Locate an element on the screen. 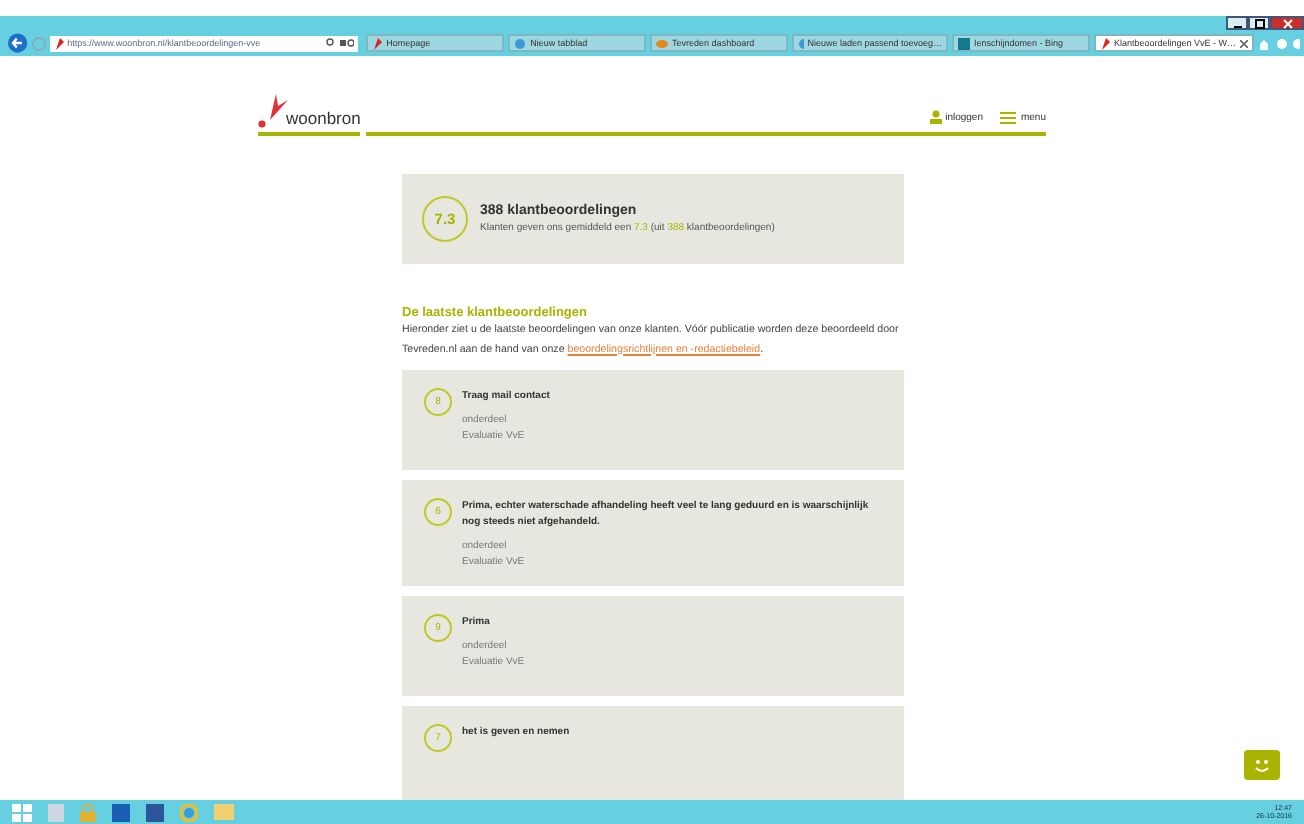 Image resolution: width=1304 pixels, height=824 pixels. close-icon is located at coordinates (1287, 23).